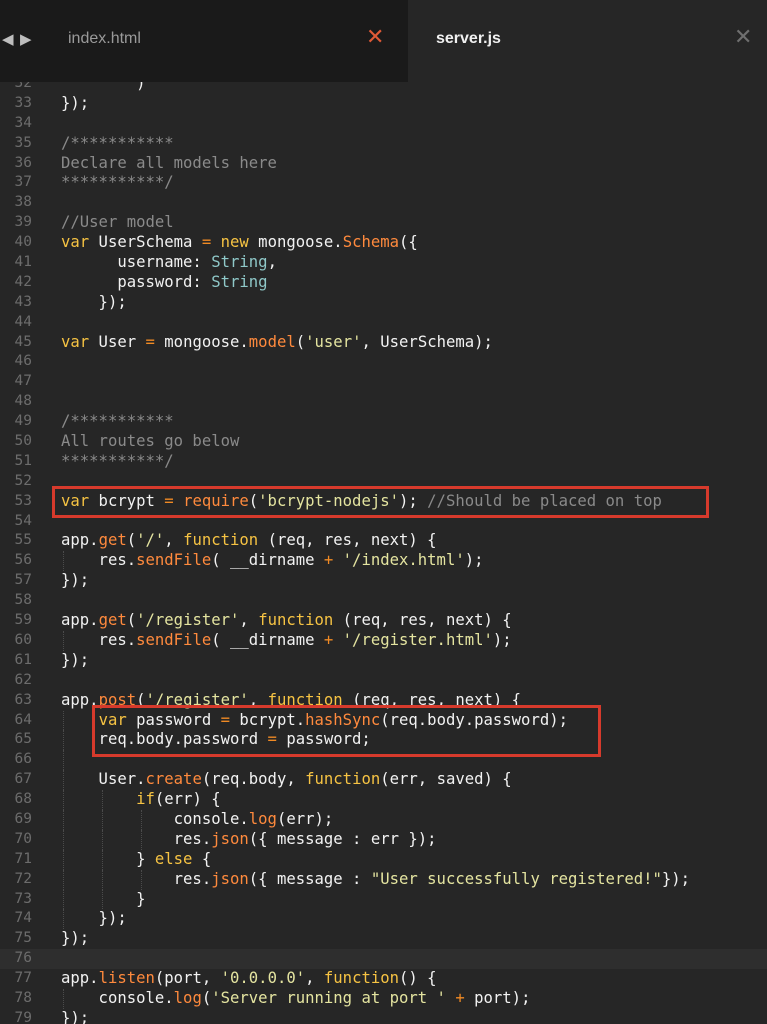  What do you see at coordinates (136, 262) in the screenshot?
I see `code-token: username:` at bounding box center [136, 262].